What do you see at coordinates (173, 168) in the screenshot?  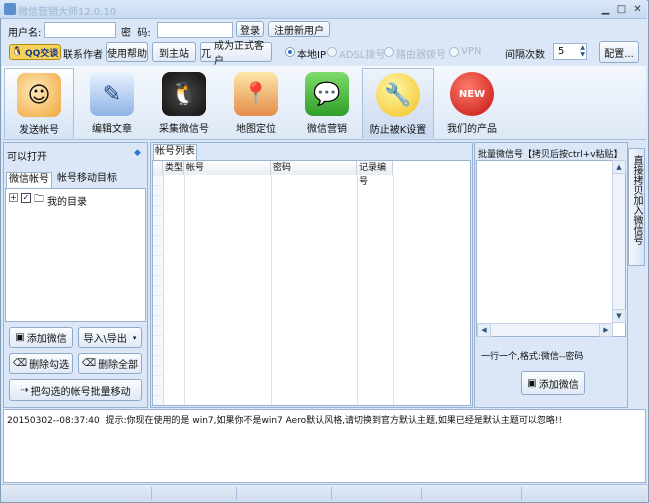 I see `col-type: 类型` at bounding box center [173, 168].